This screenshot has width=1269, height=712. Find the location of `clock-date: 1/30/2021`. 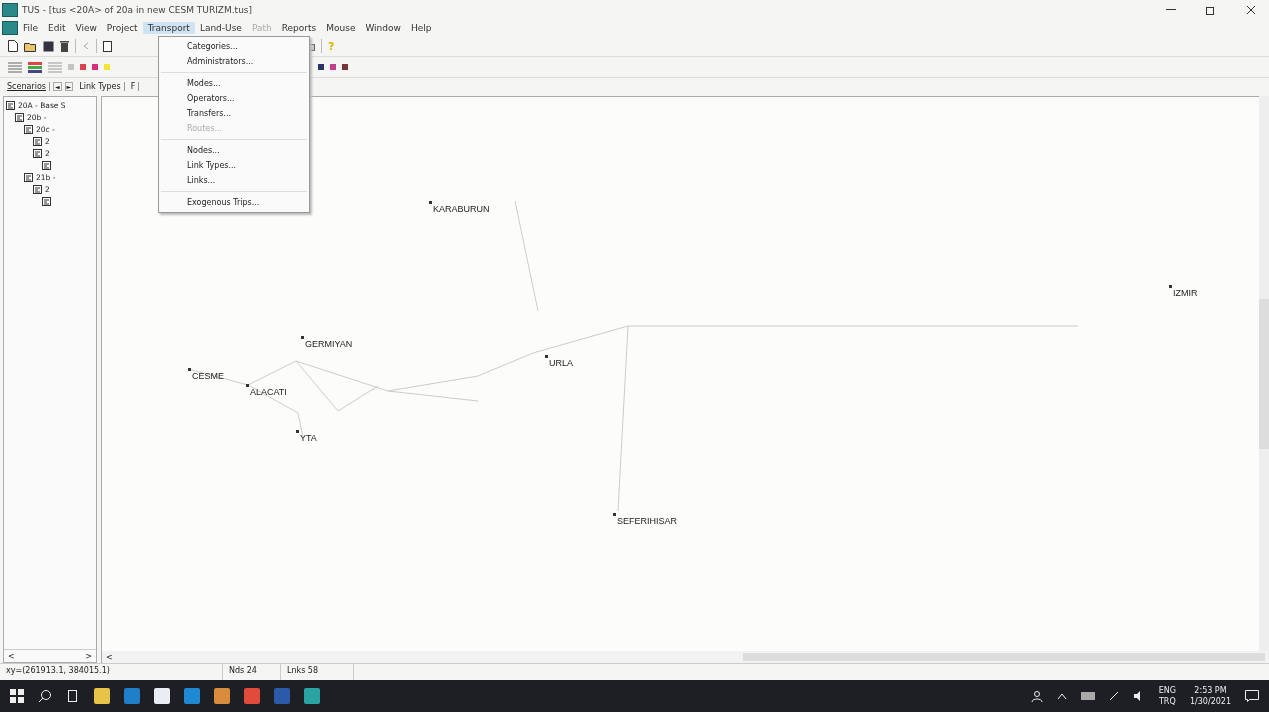

clock-date: 1/30/2021 is located at coordinates (1210, 701).